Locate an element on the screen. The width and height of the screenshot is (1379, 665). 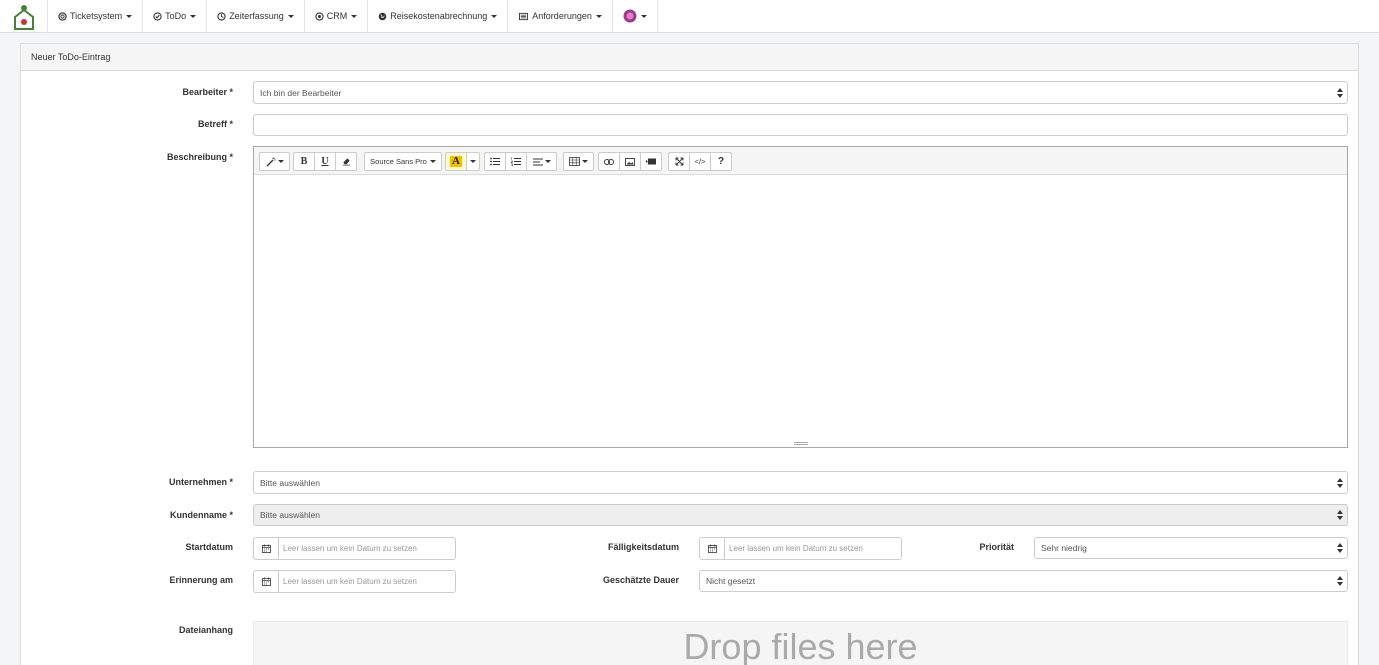
panel-heading: Neuer ToDo-Eintrag is located at coordinates (689, 57).